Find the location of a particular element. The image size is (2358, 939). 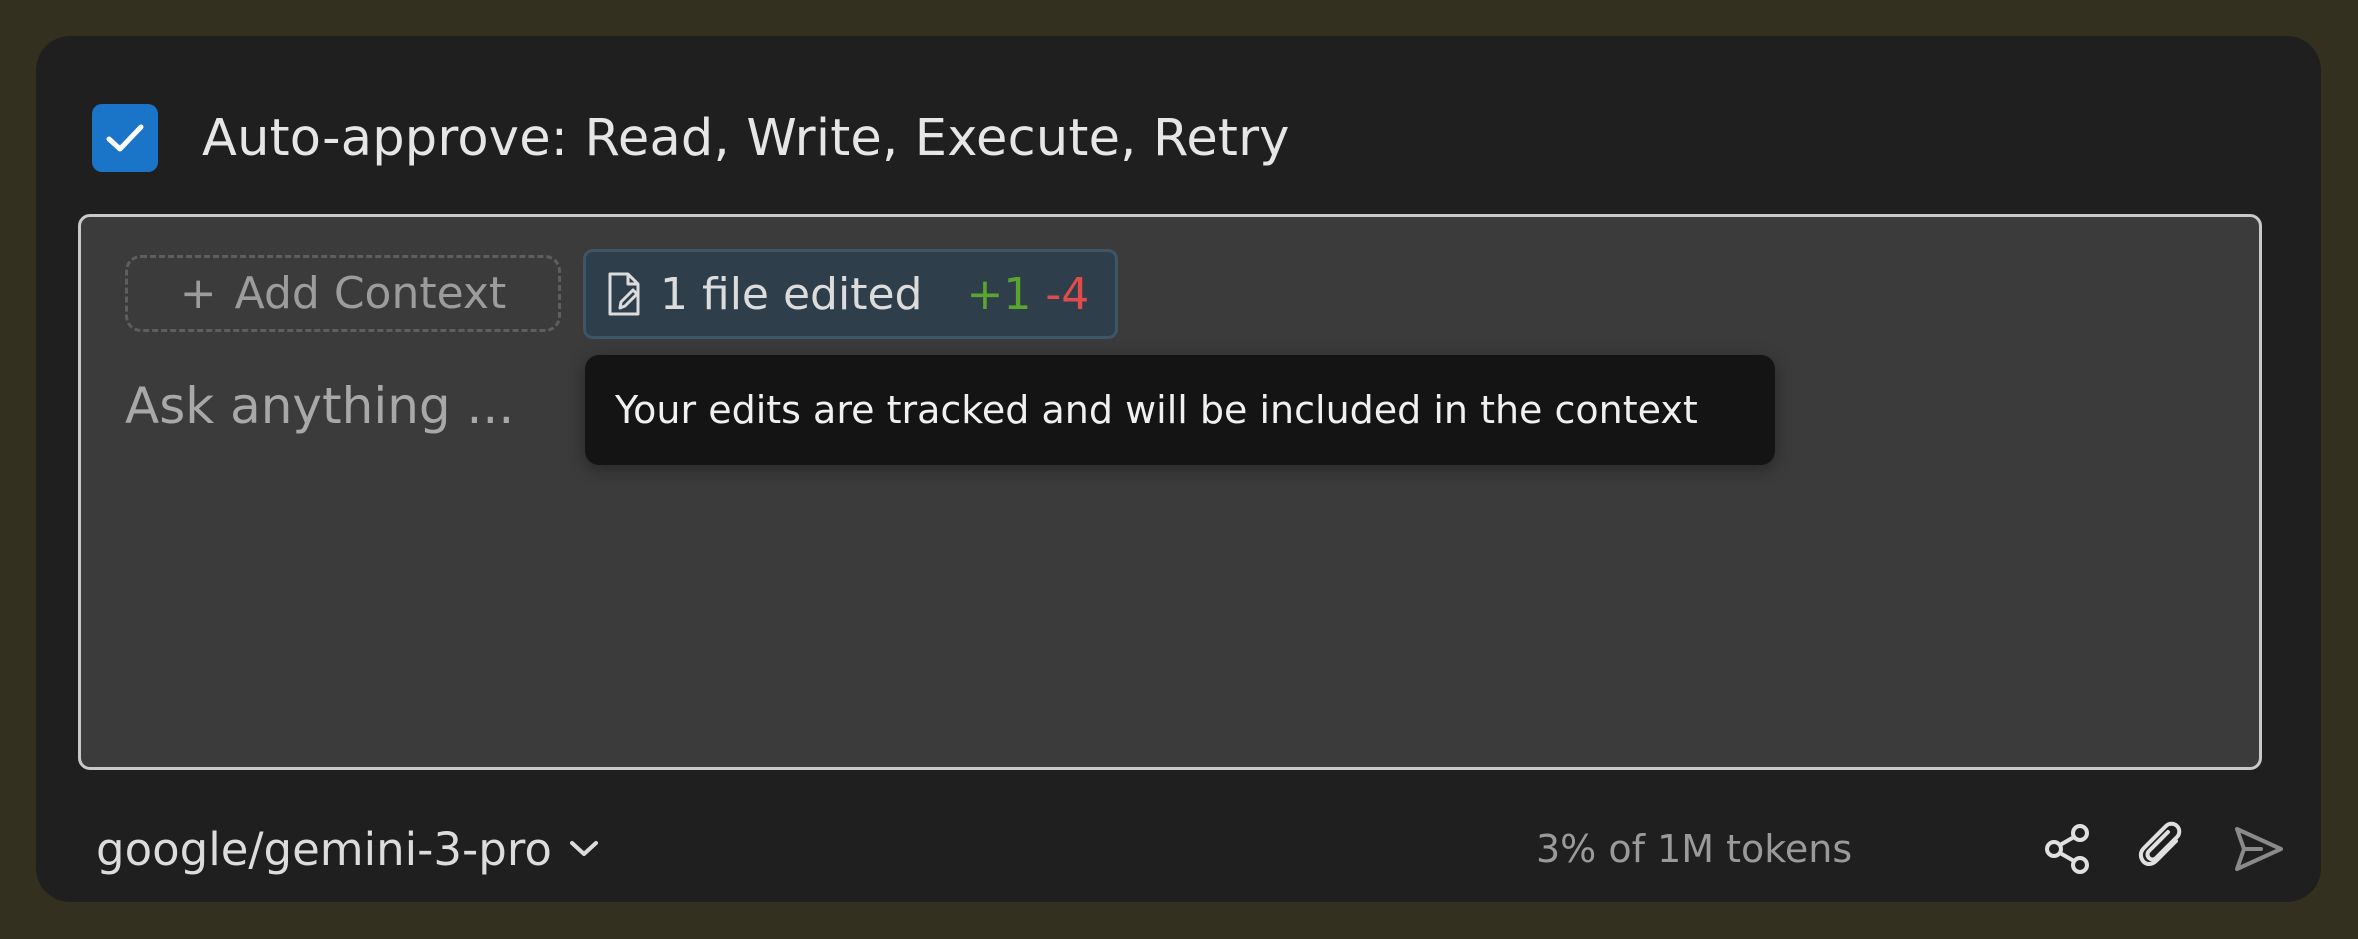

plus-icon: + is located at coordinates (198, 293).